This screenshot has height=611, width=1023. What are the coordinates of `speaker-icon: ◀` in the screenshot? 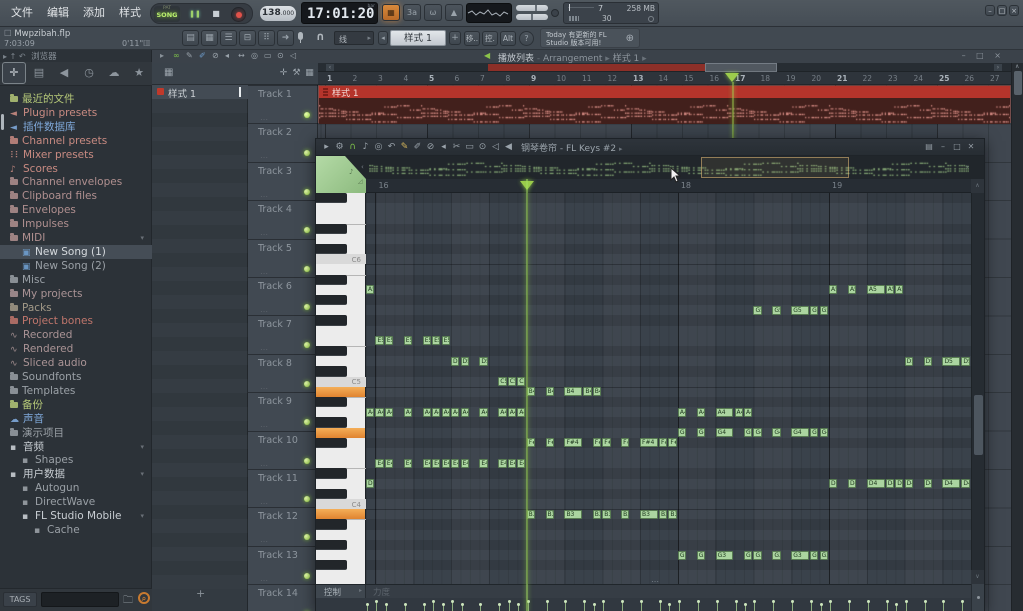 It's located at (508, 147).